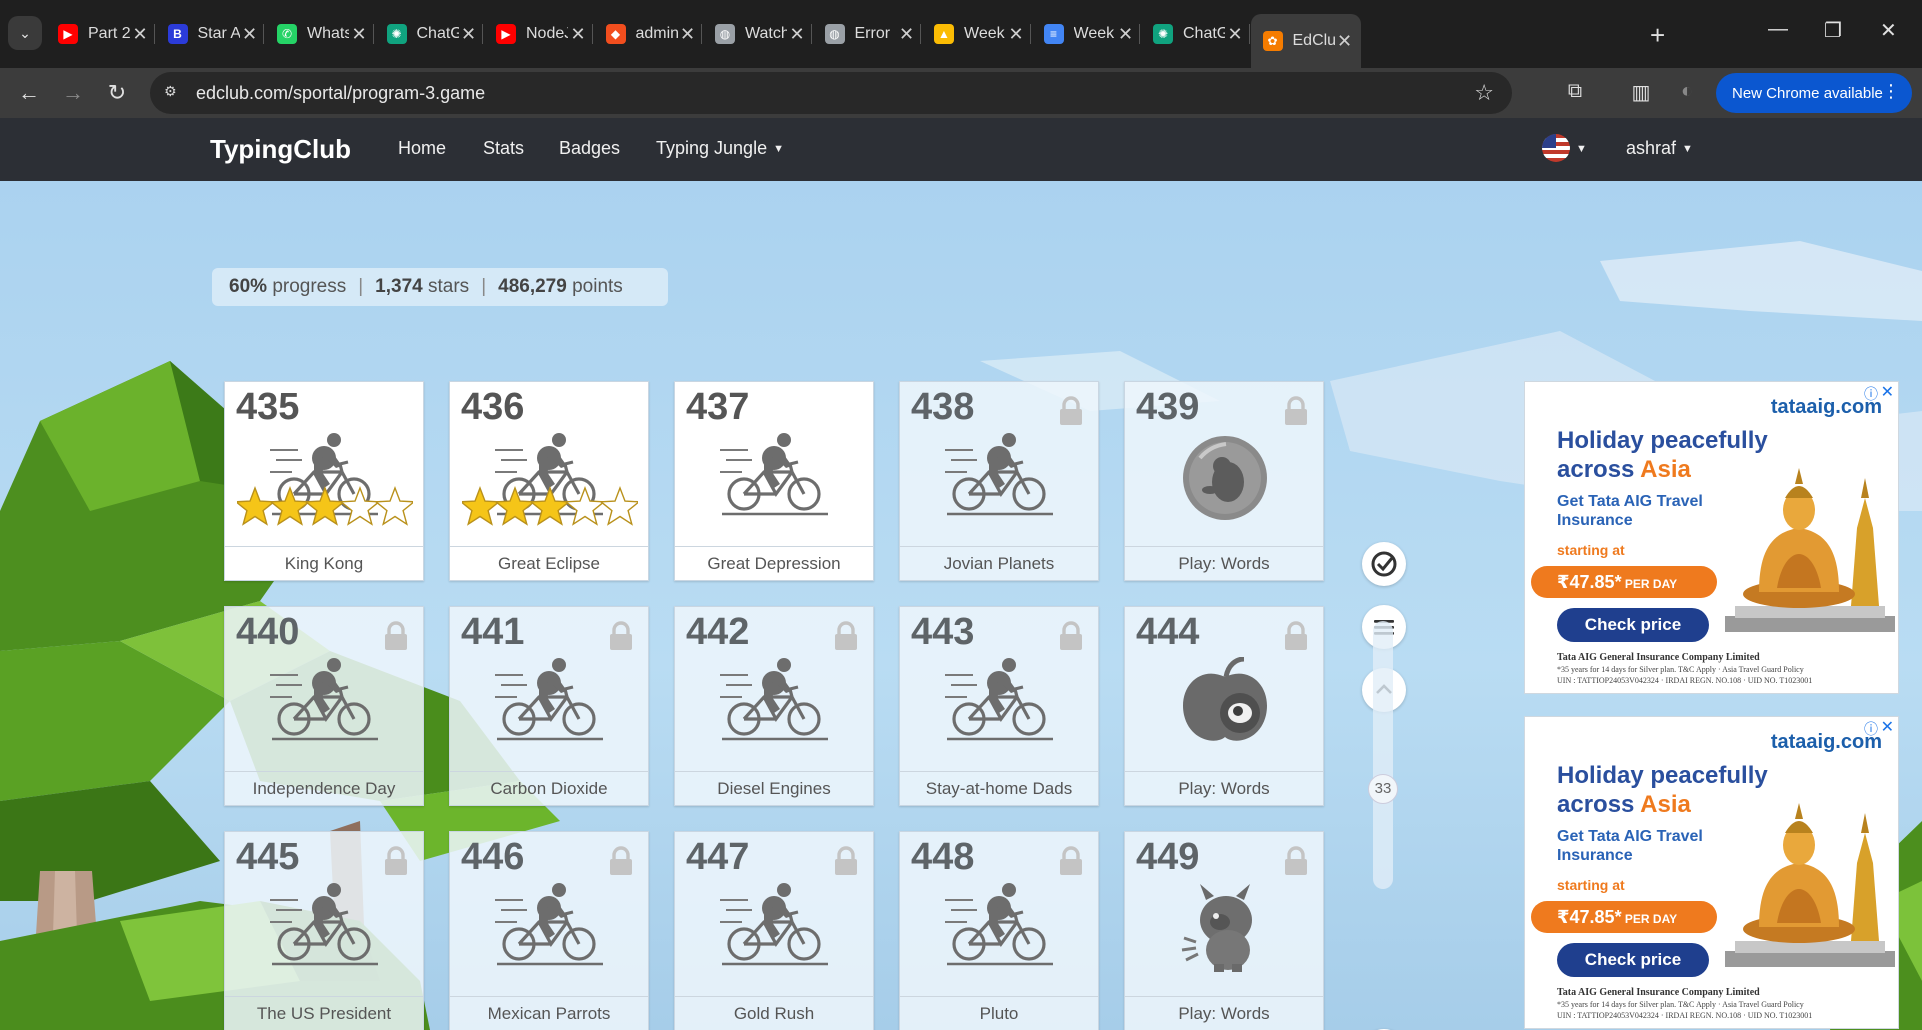 The width and height of the screenshot is (1922, 1030). I want to click on tab-separator, so click(373, 34).